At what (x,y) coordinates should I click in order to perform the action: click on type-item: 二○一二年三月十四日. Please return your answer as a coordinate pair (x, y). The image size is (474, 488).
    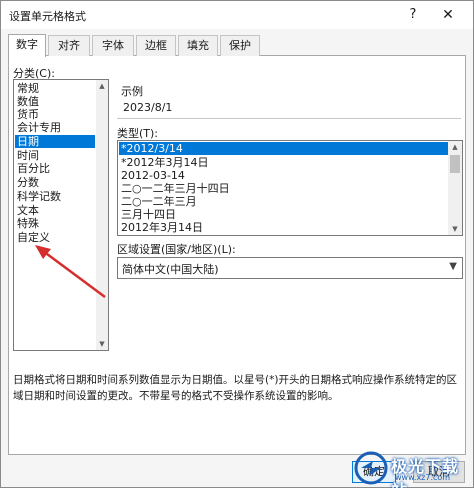
    Looking at the image, I should click on (283, 188).